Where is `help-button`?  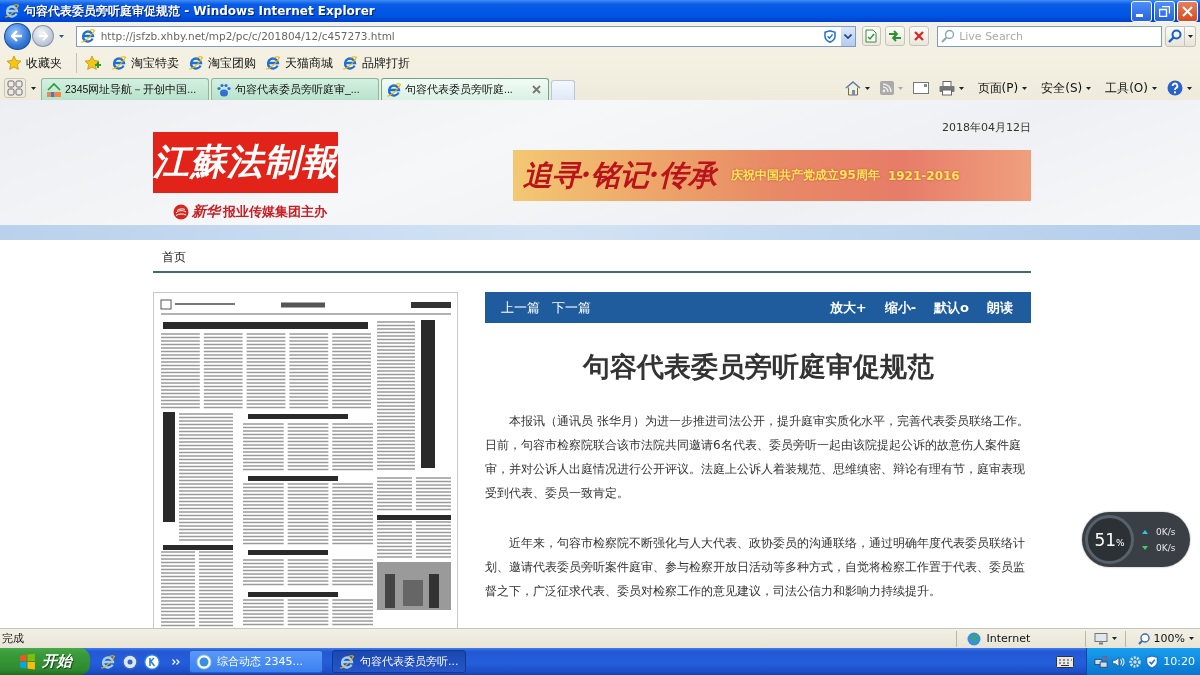
help-button is located at coordinates (1179, 88).